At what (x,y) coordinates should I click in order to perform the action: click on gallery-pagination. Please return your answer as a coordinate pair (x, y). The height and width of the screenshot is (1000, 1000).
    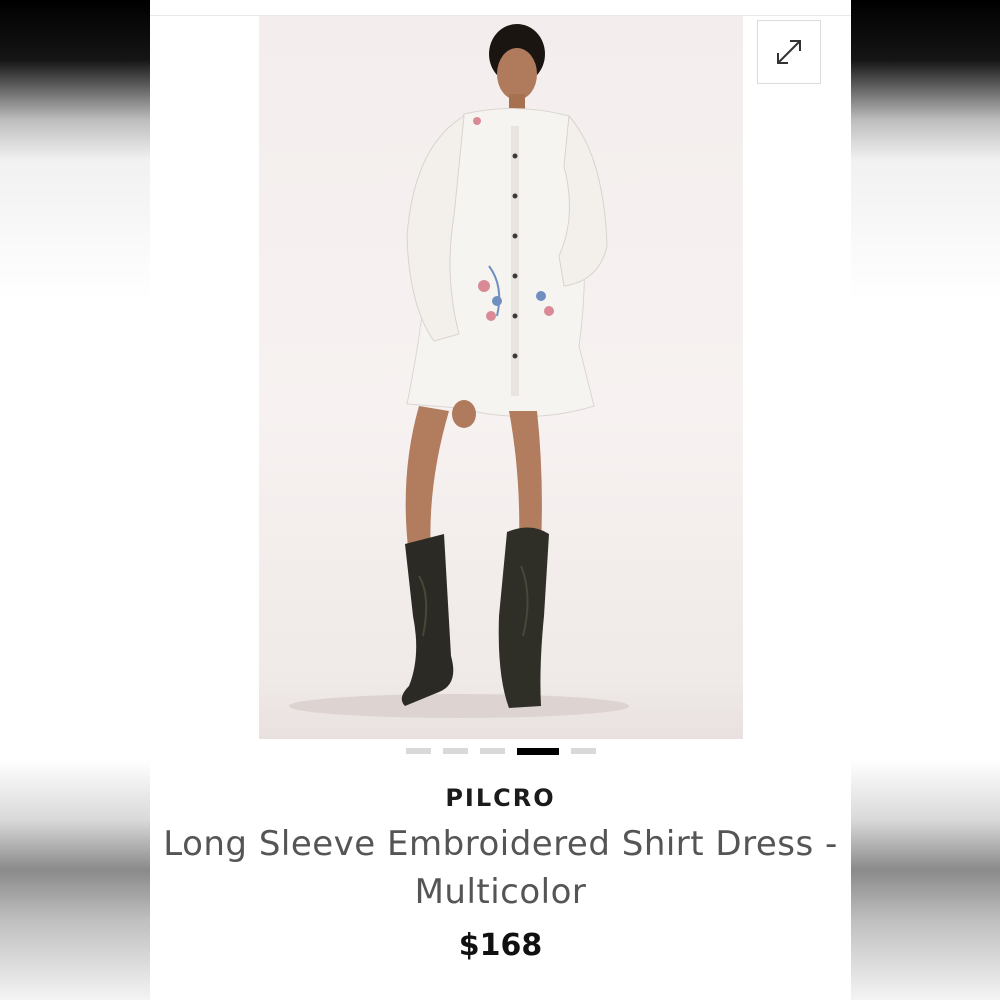
    Looking at the image, I should click on (501, 751).